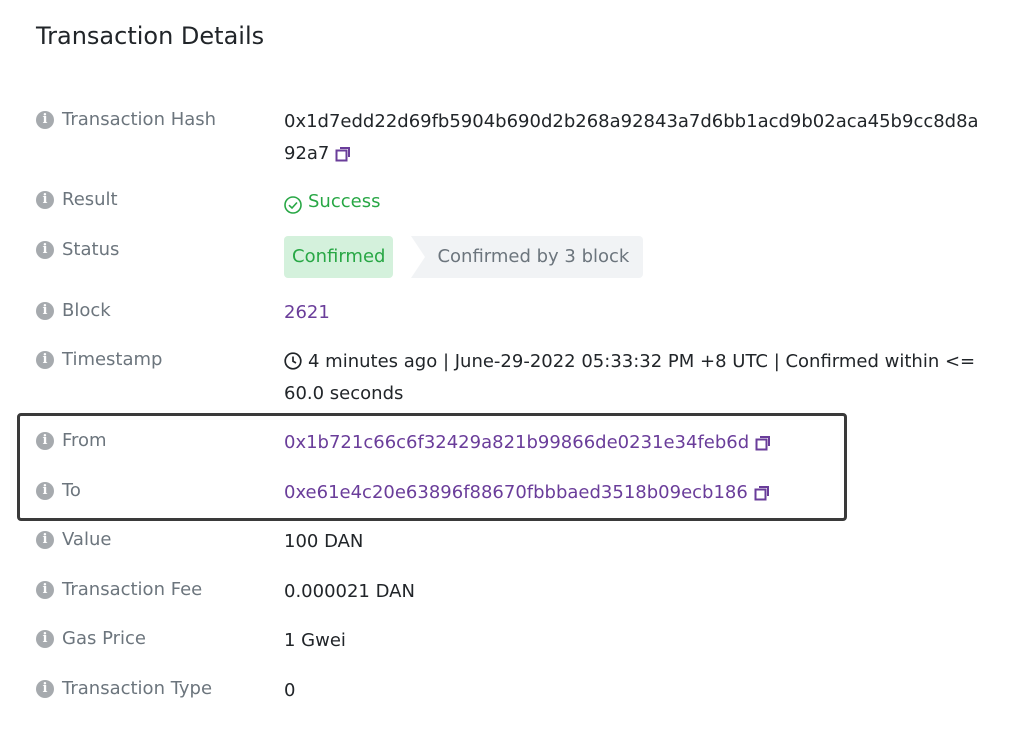 The height and width of the screenshot is (739, 1023). I want to click on from-label: From, so click(84, 440).